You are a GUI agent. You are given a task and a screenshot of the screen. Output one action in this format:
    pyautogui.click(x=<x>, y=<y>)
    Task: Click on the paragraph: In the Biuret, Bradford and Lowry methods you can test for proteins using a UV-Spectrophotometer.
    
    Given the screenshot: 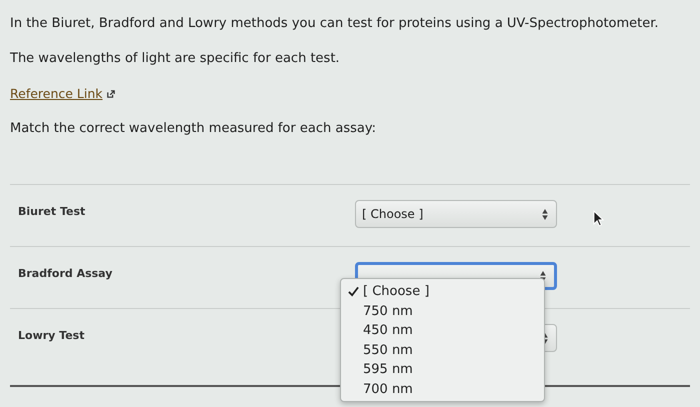 What is the action you would take?
    pyautogui.click(x=335, y=24)
    